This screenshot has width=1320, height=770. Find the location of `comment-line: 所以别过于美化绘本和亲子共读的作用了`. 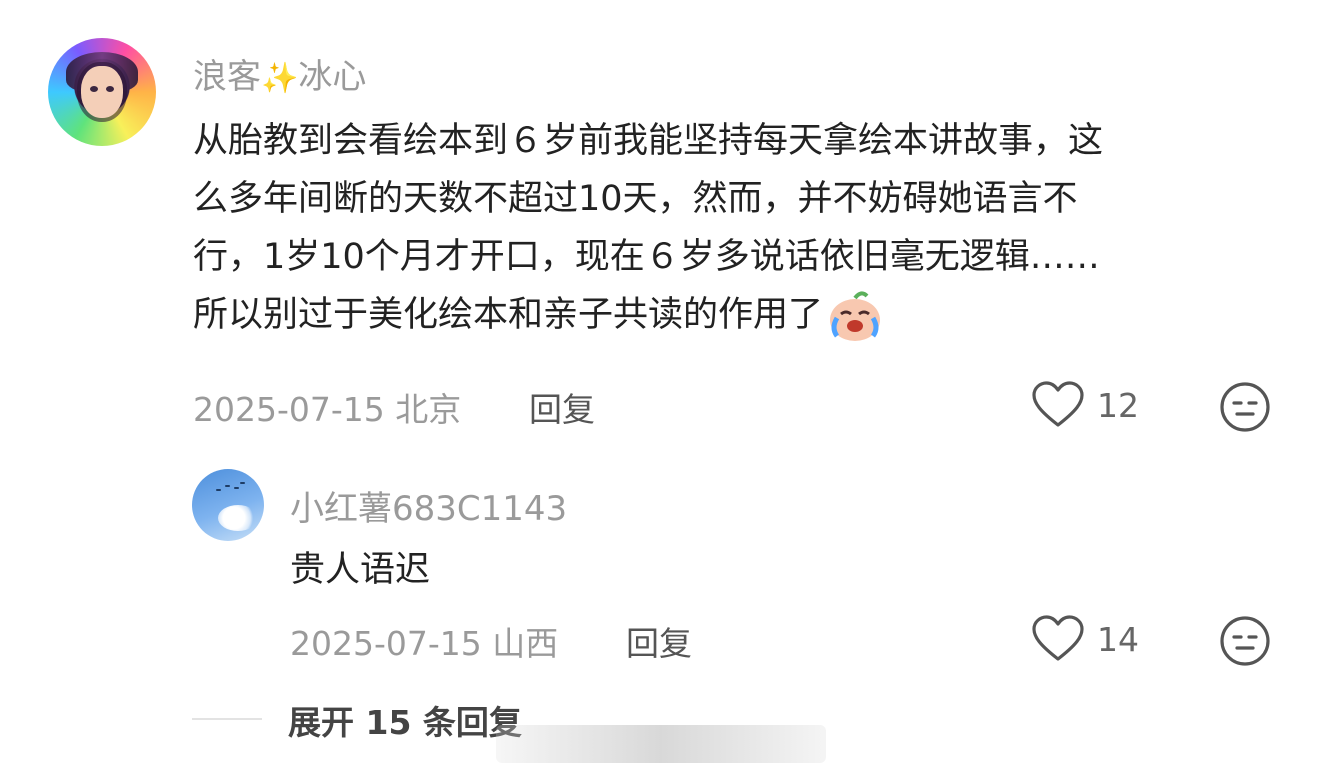

comment-line: 所以别过于美化绘本和亲子共读的作用了 is located at coordinates (738, 315).